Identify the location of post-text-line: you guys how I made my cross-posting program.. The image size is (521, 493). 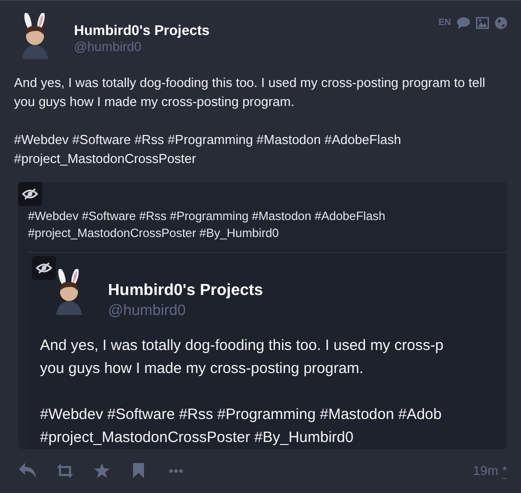
(202, 369).